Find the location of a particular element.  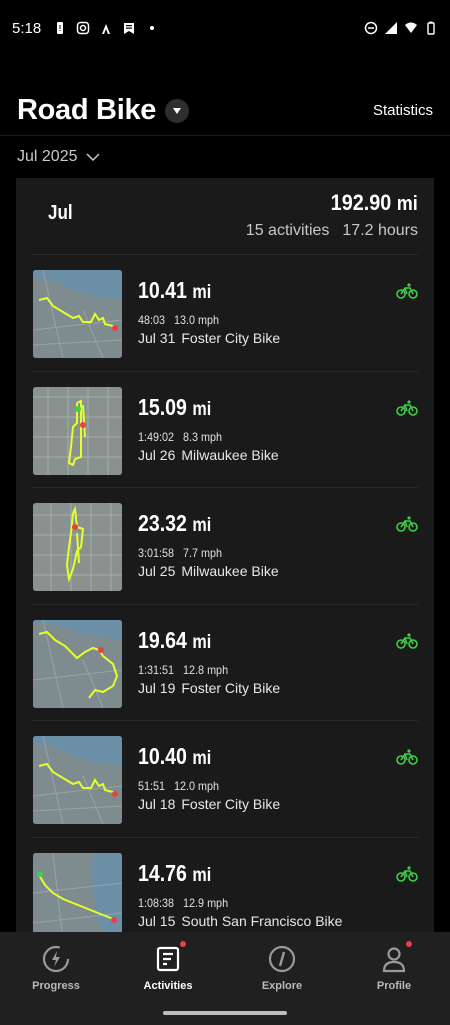

signal-icon is located at coordinates (391, 28).